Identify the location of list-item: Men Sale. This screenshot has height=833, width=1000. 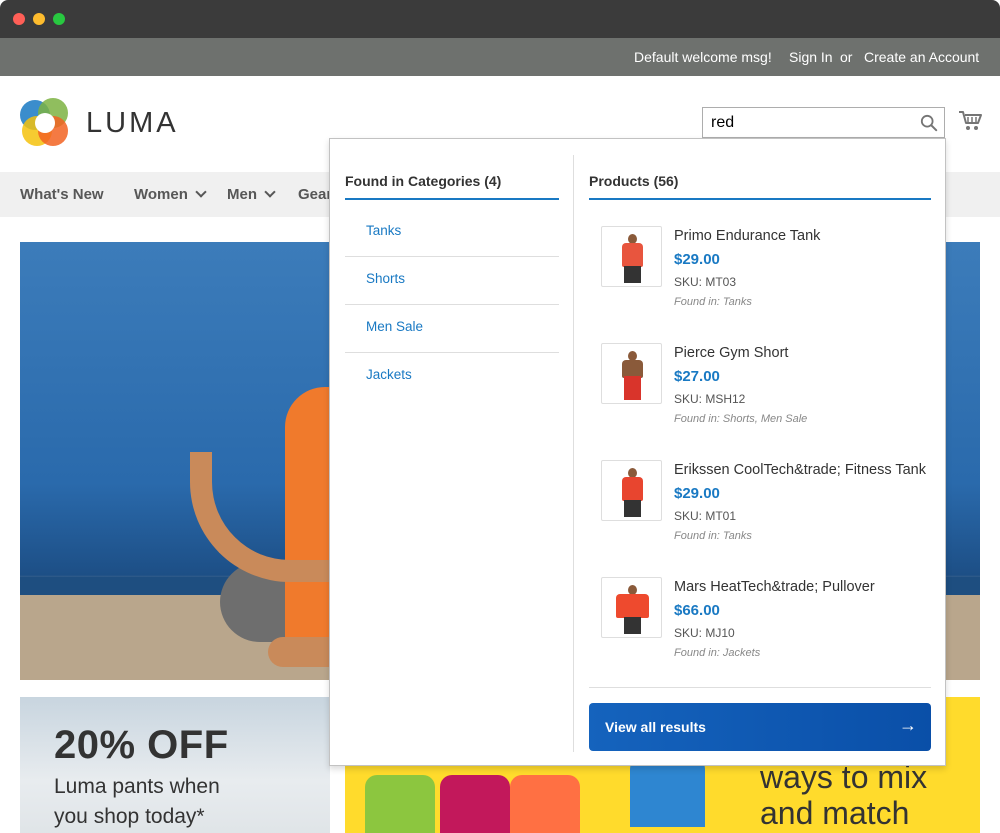
(452, 329).